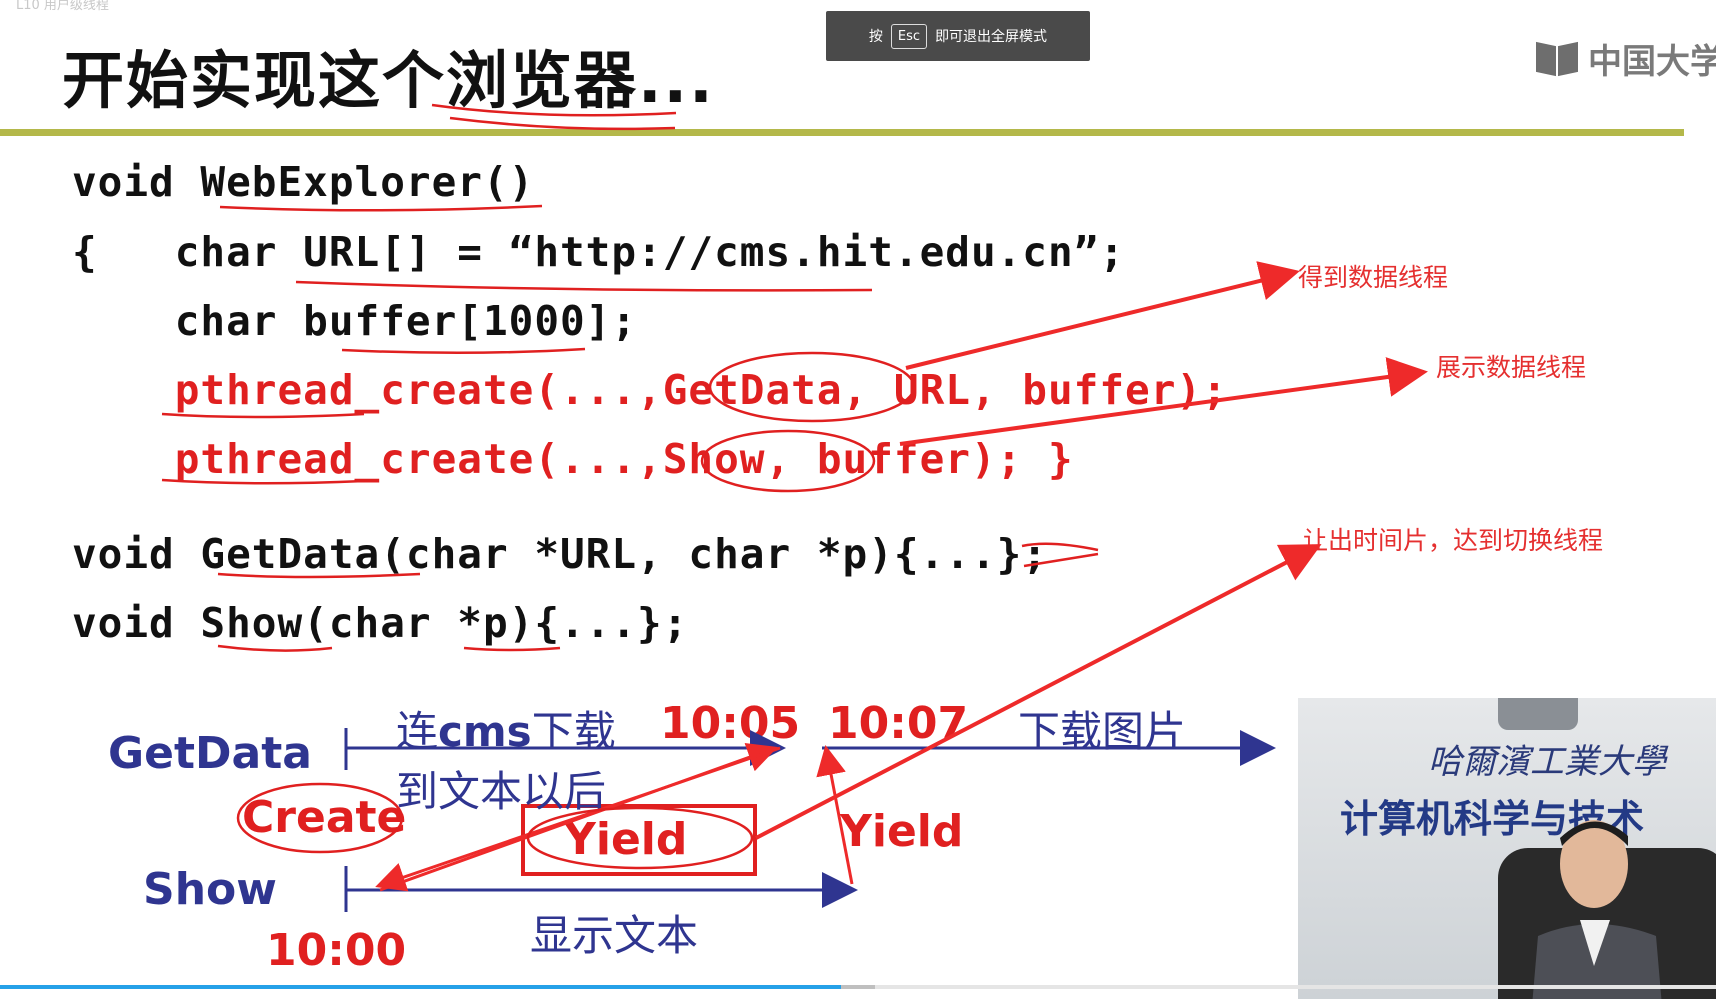 This screenshot has width=1716, height=999. Describe the element at coordinates (1652, 62) in the screenshot. I see `logo-text: 中国大学` at that location.